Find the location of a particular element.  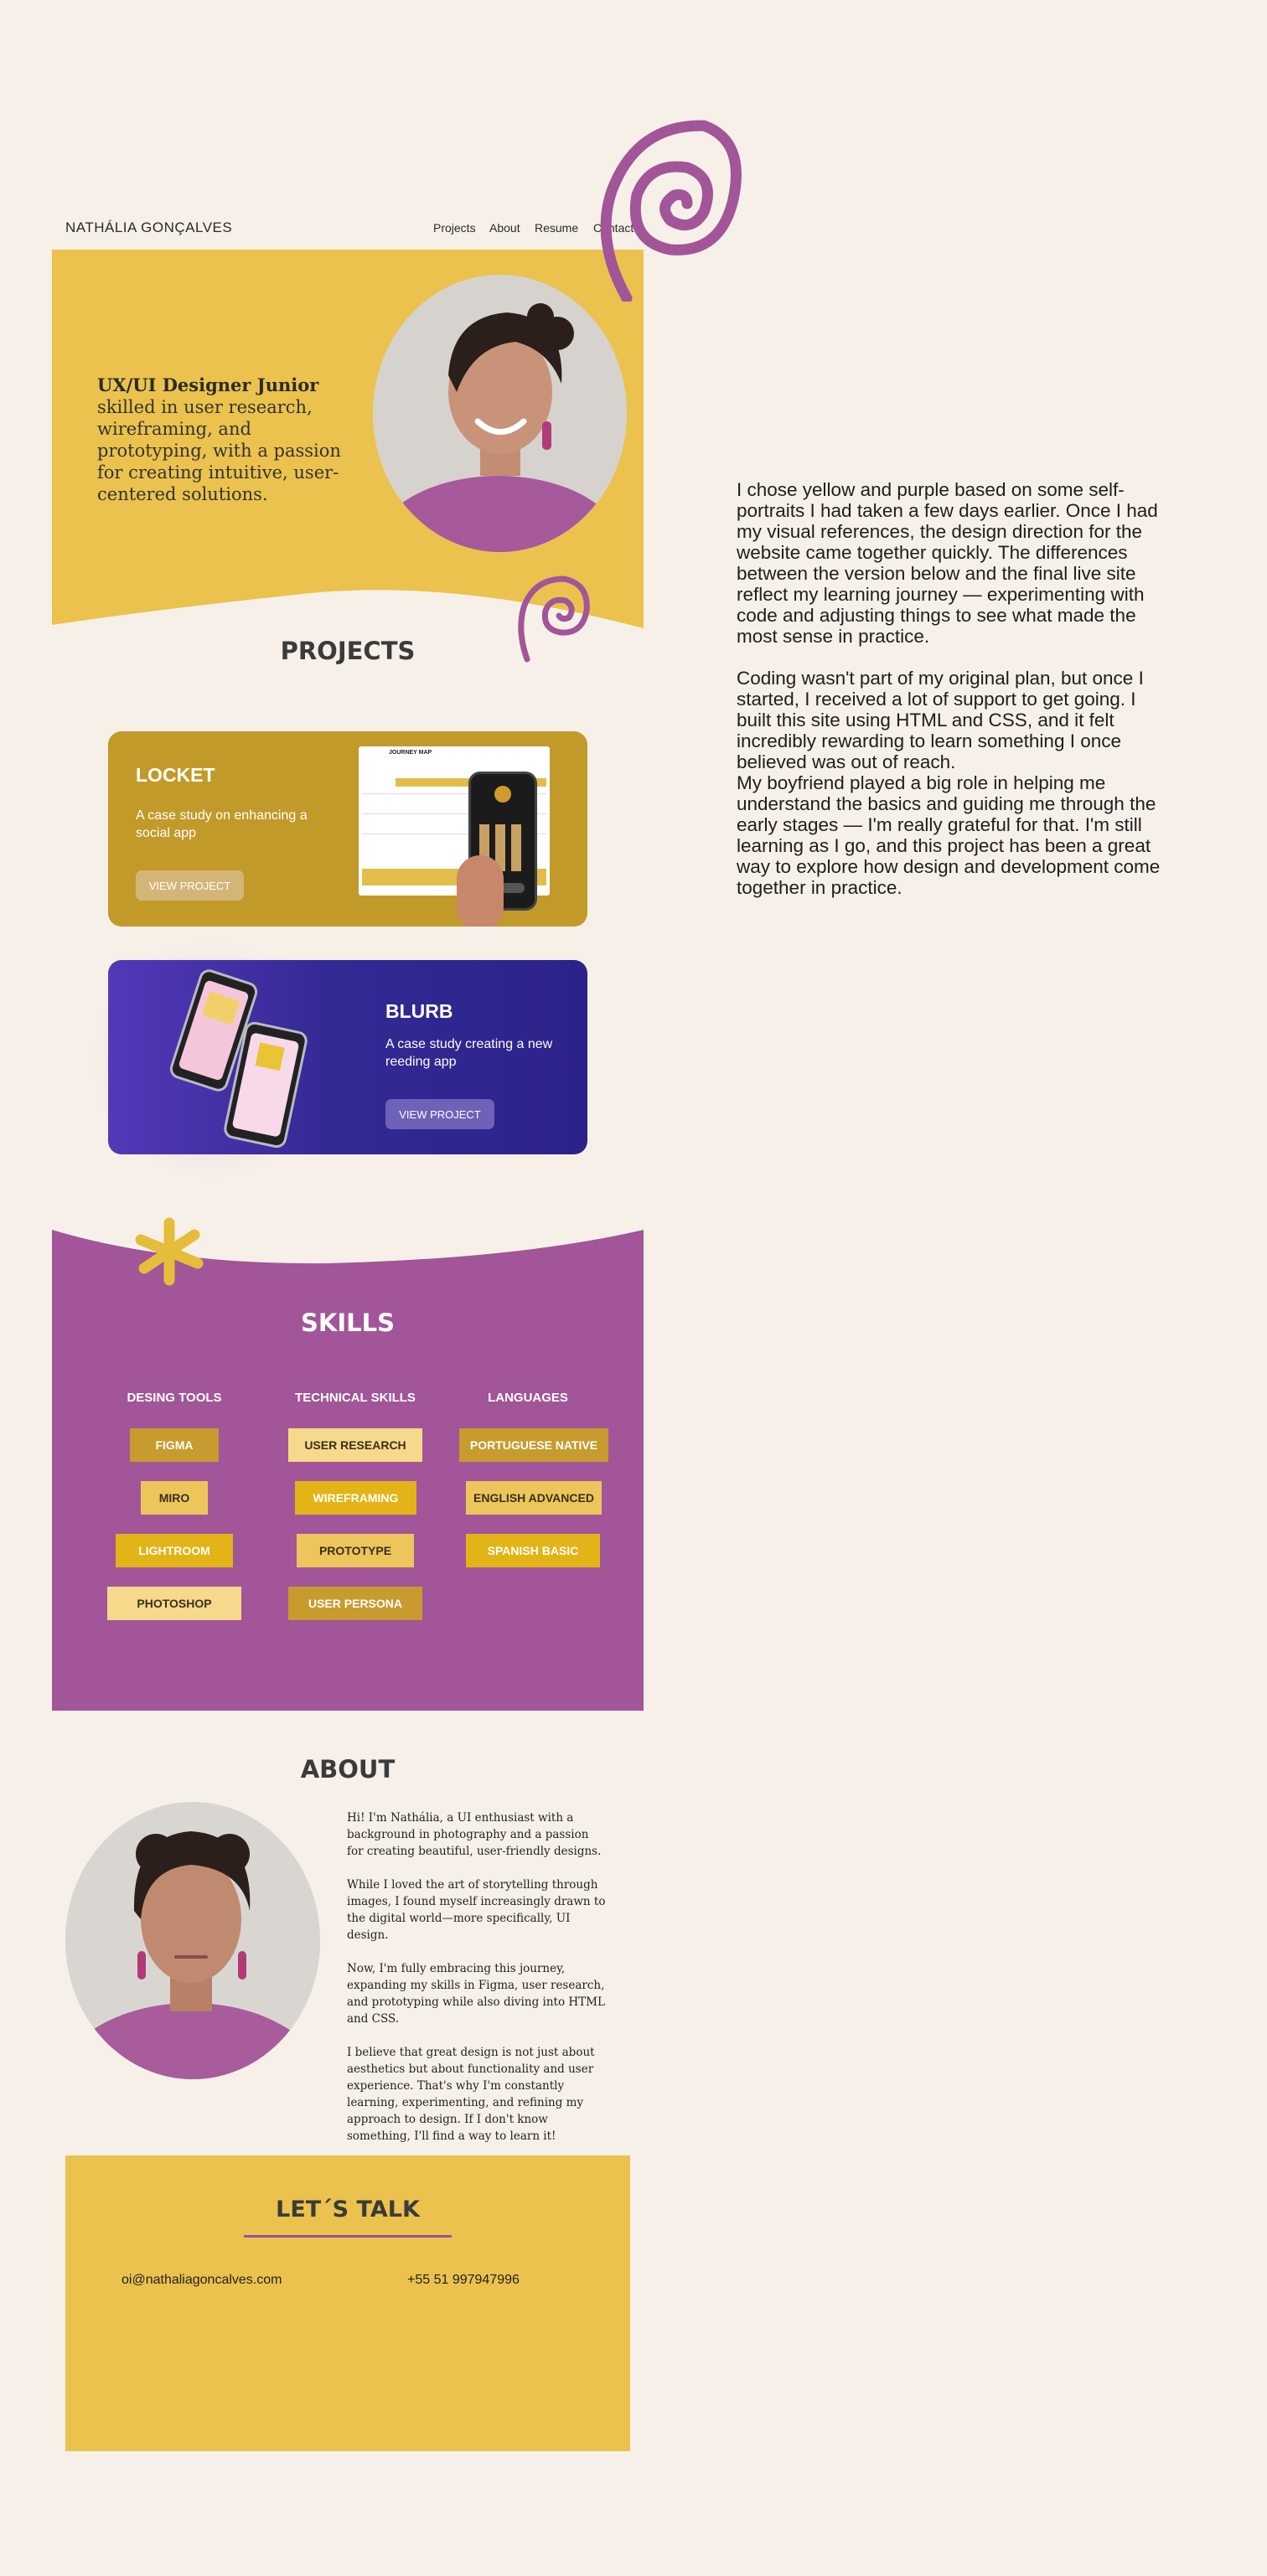

skill-chip: PROTOTYPE is located at coordinates (355, 1550).